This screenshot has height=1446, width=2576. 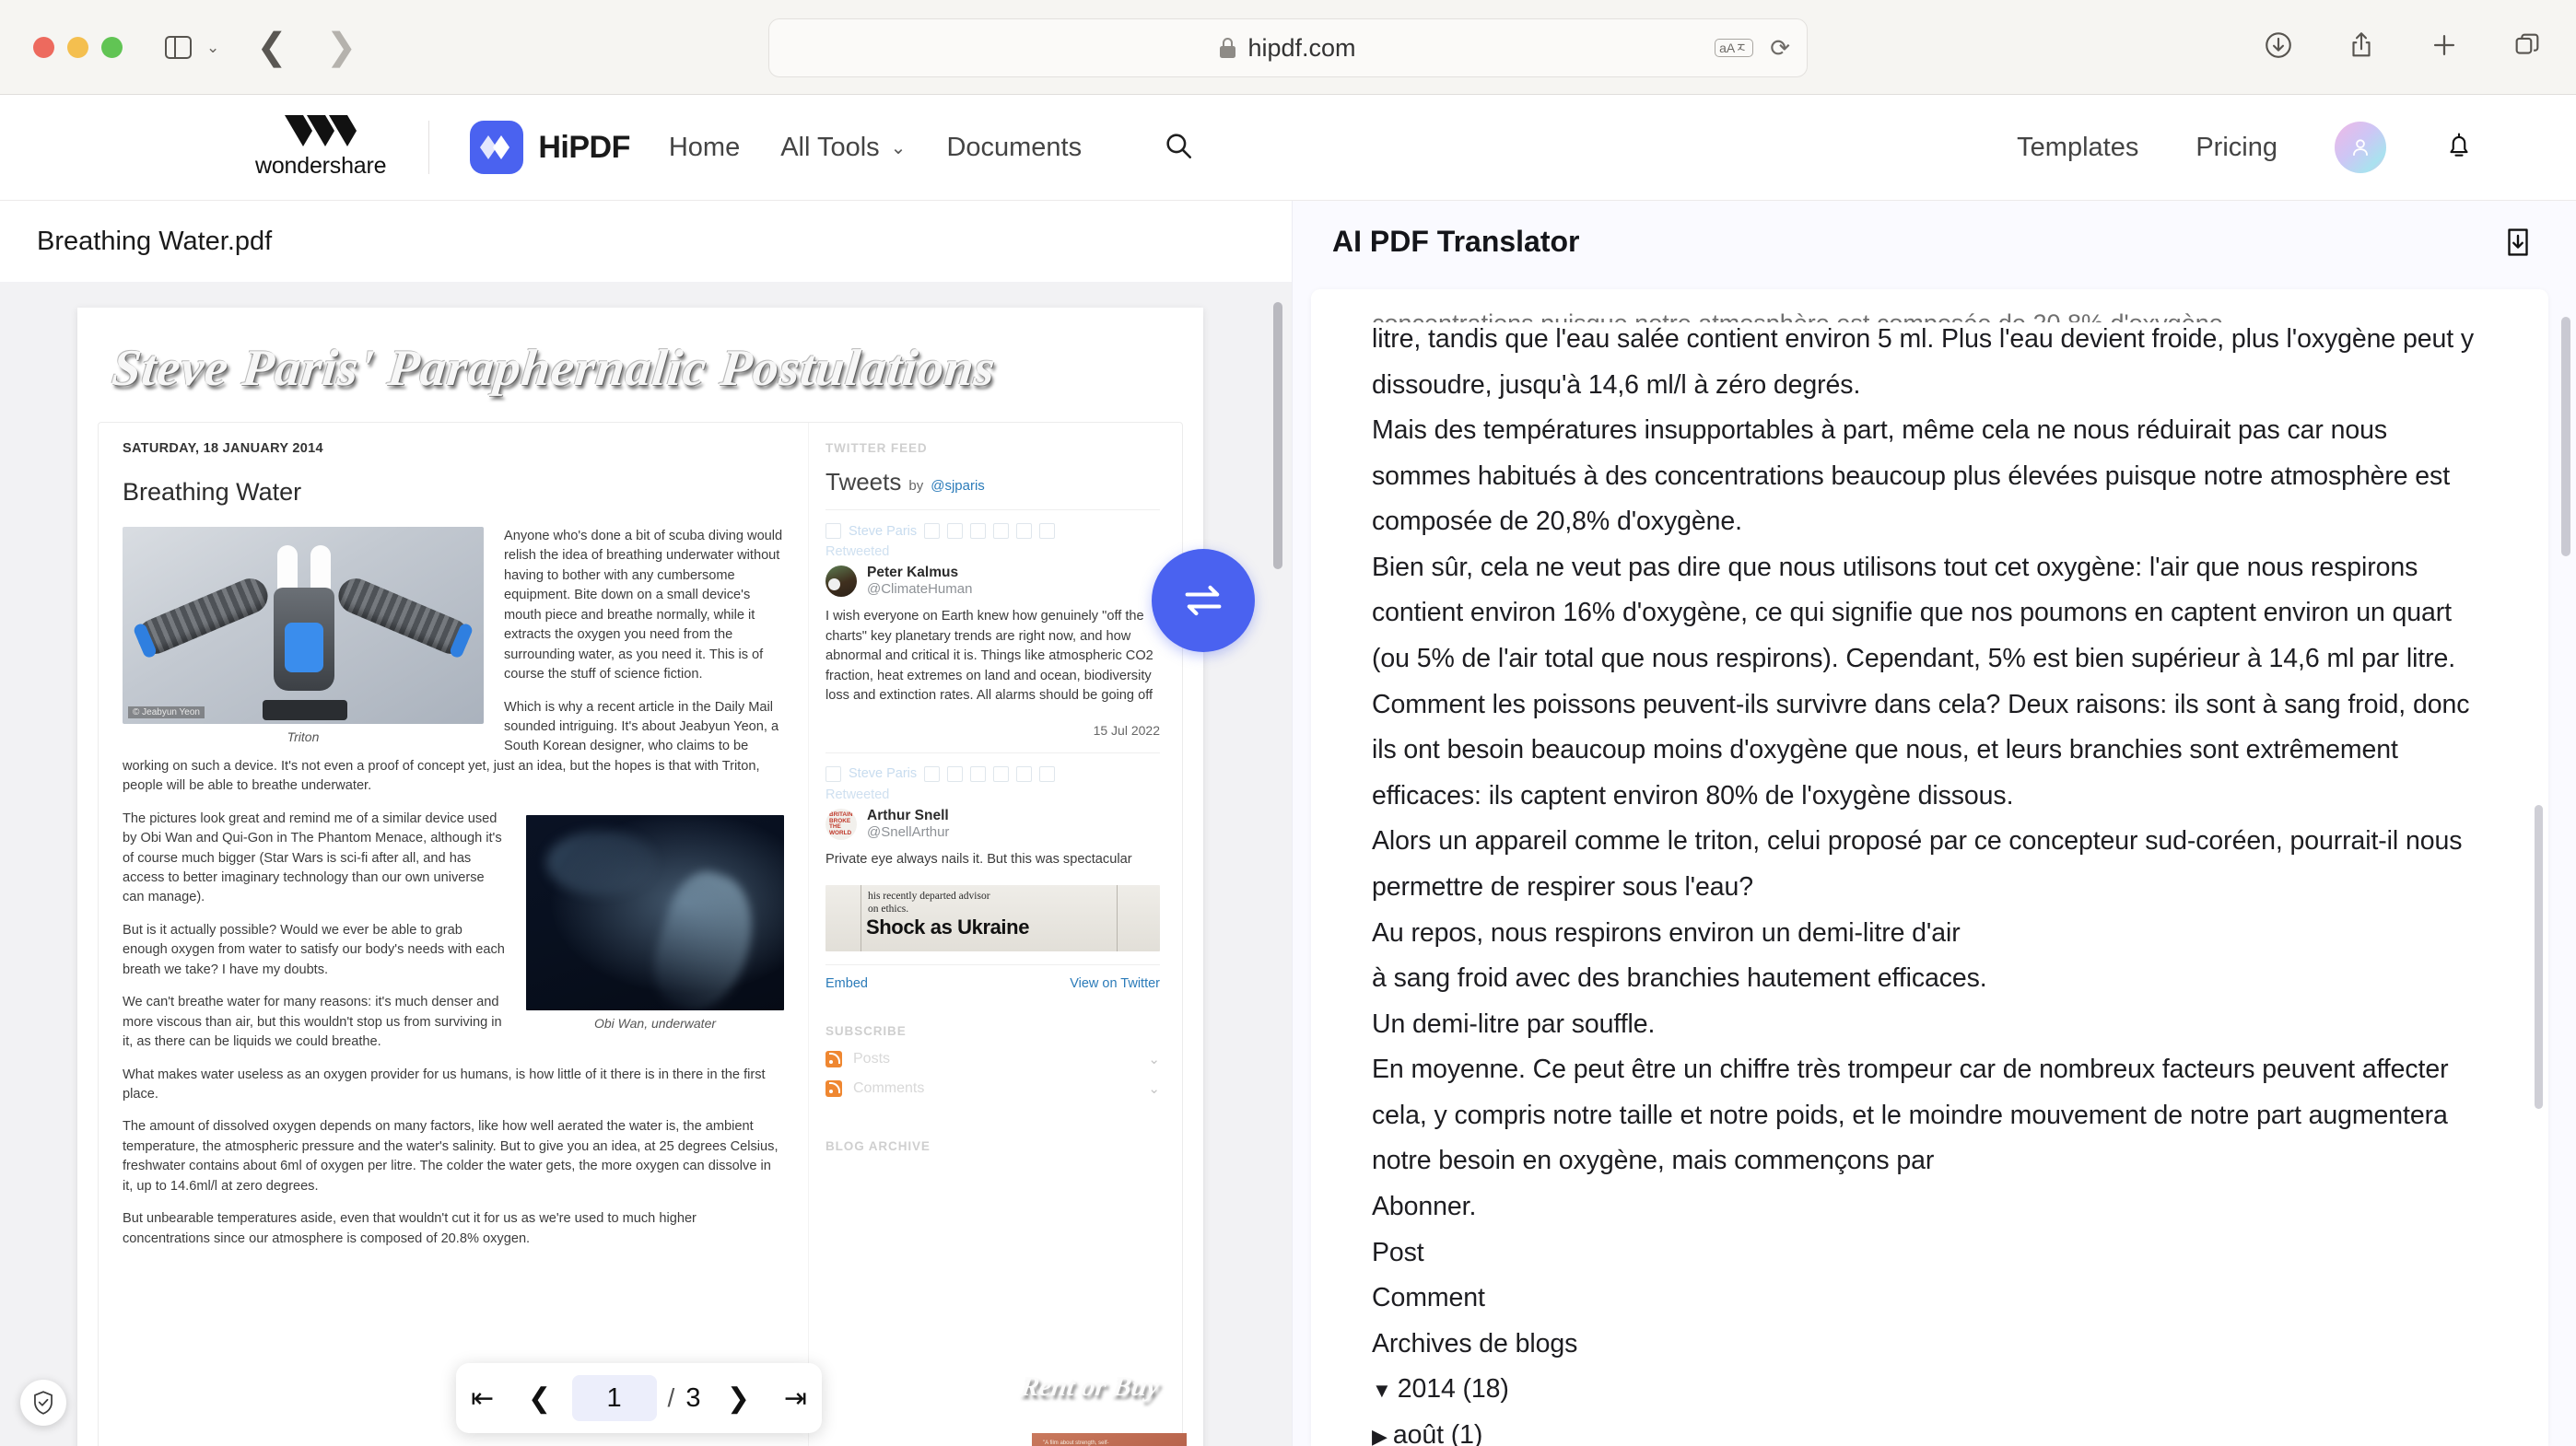 I want to click on nav-documents: Documents, so click(x=1014, y=148).